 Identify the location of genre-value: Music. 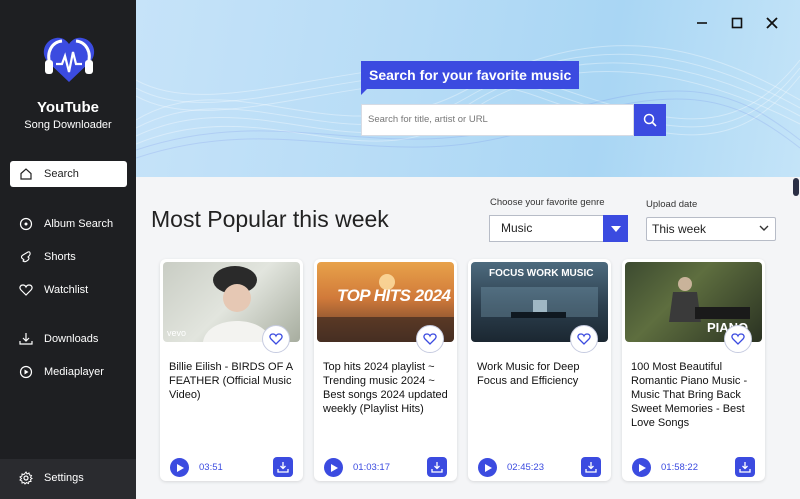
(517, 228).